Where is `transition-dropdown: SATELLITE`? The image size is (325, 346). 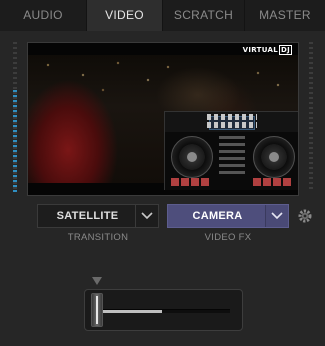 transition-dropdown: SATELLITE is located at coordinates (98, 216).